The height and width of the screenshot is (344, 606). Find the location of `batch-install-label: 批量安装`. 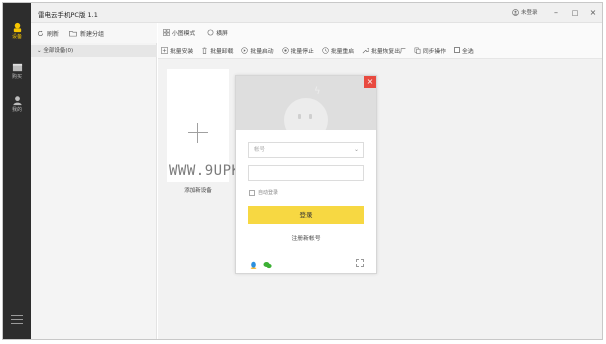

batch-install-label: 批量安装 is located at coordinates (182, 51).